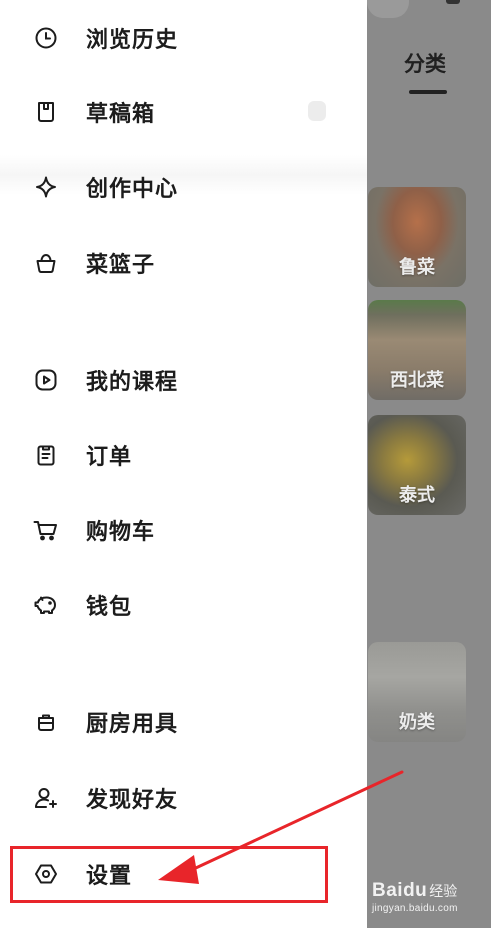 The width and height of the screenshot is (491, 928). I want to click on watermark-sub: 经验, so click(443, 891).